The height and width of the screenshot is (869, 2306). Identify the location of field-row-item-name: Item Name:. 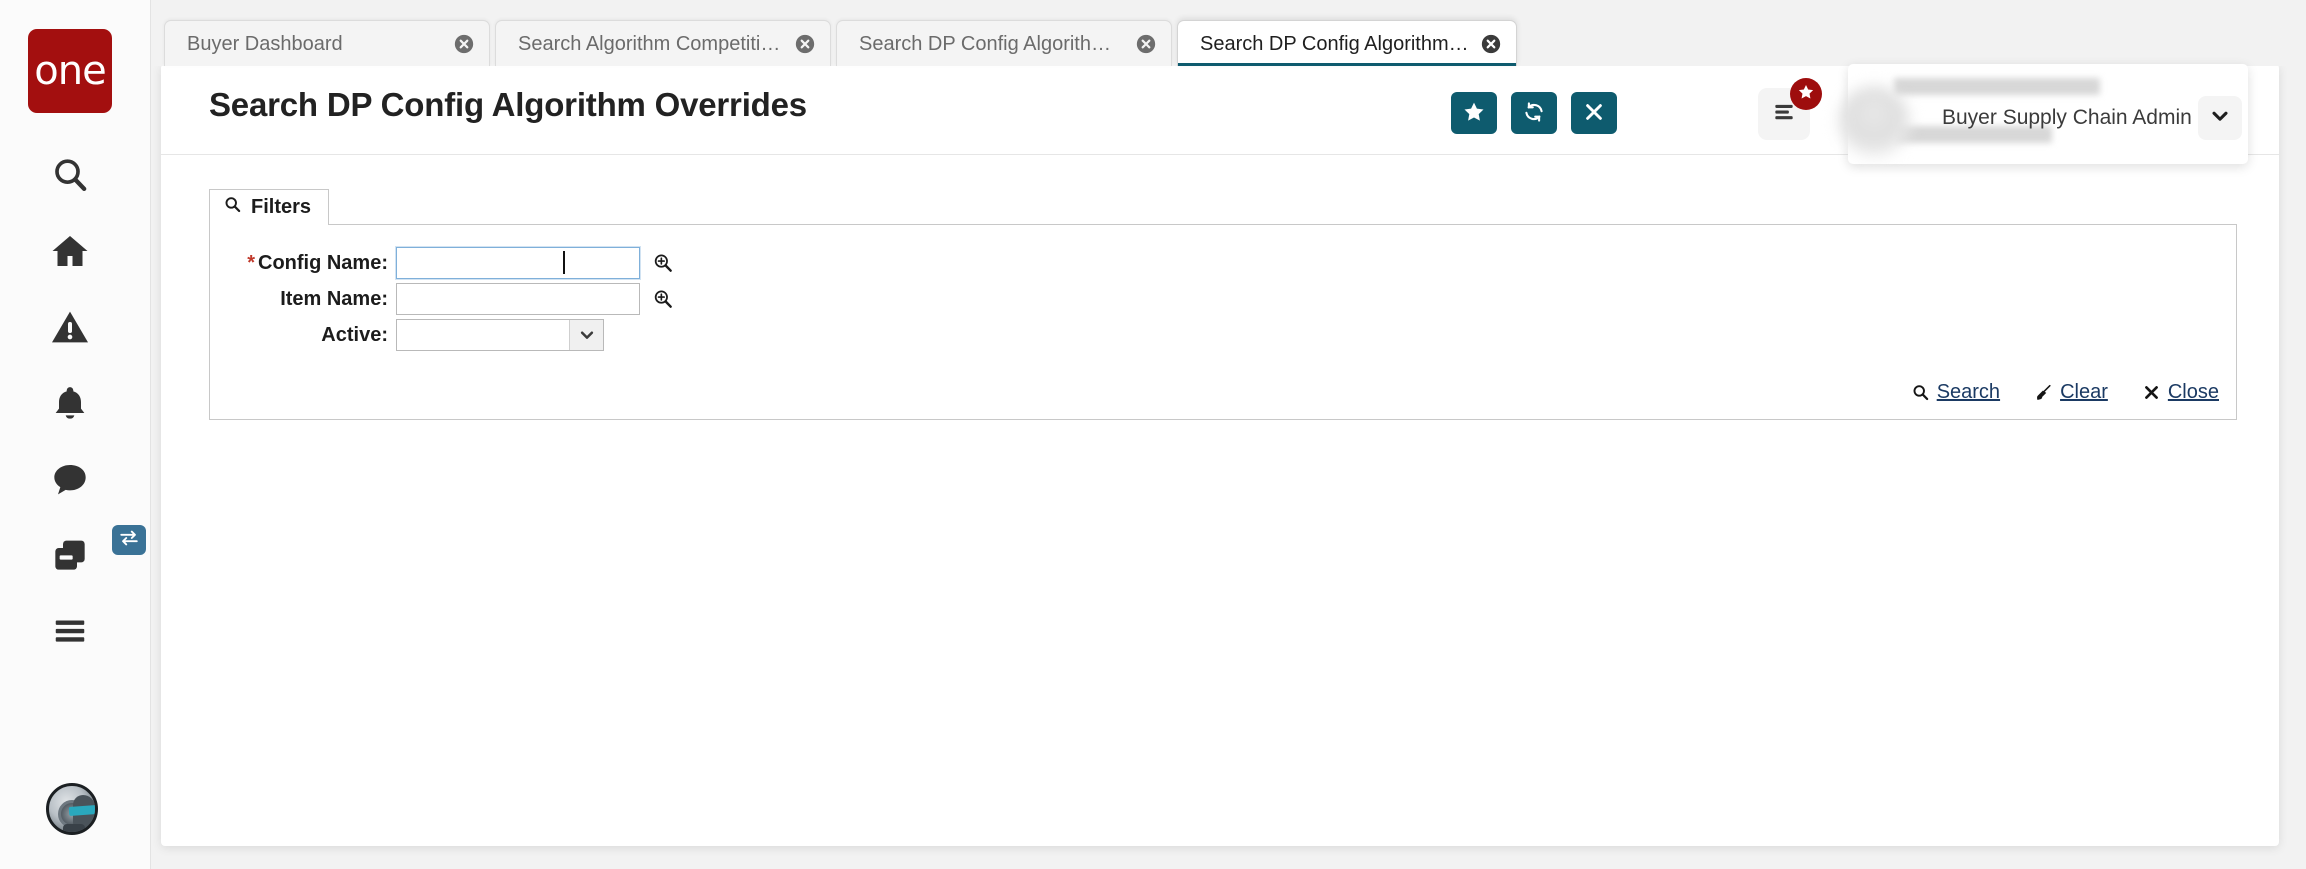
(451, 299).